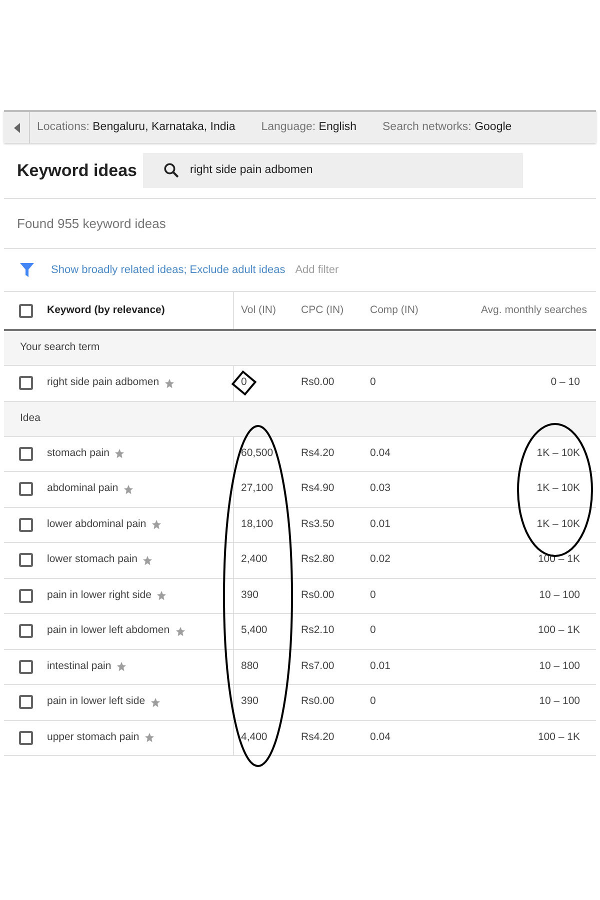 This screenshot has height=900, width=600. Describe the element at coordinates (333, 170) in the screenshot. I see `search-field: right side pain adbomen` at that location.